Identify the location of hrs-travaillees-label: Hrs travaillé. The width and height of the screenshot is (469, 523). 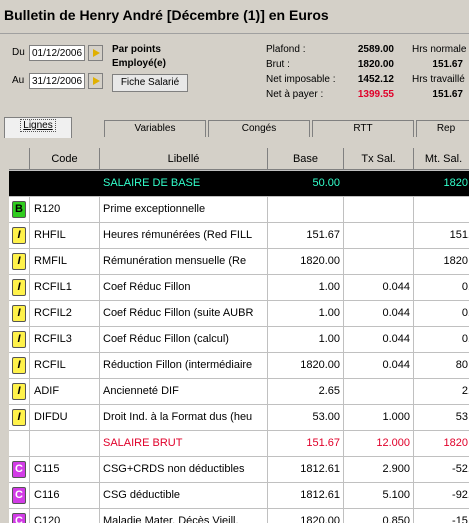
(438, 79).